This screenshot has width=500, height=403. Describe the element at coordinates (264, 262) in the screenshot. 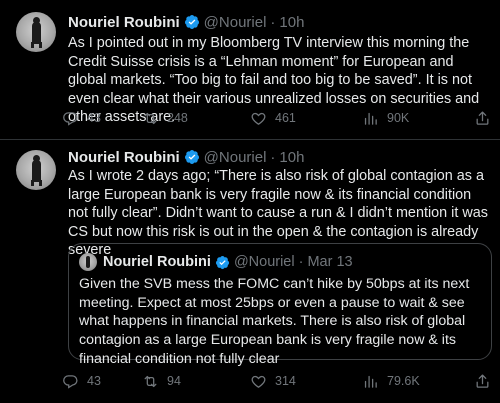

I see `quoted-author-handle: @Nouriel` at that location.